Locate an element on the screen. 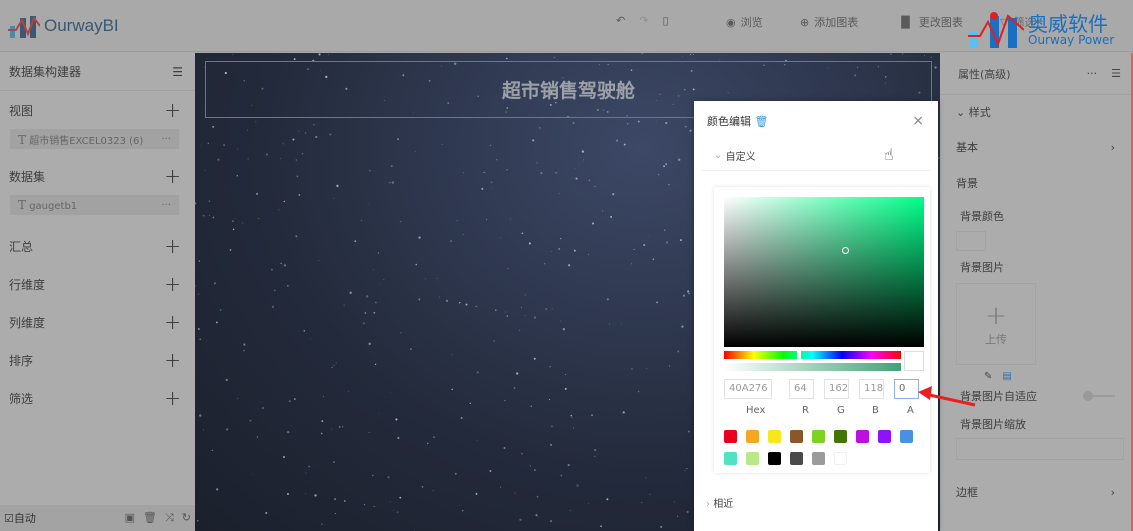 This screenshot has height=531, width=1133. close-icon: × is located at coordinates (918, 121).